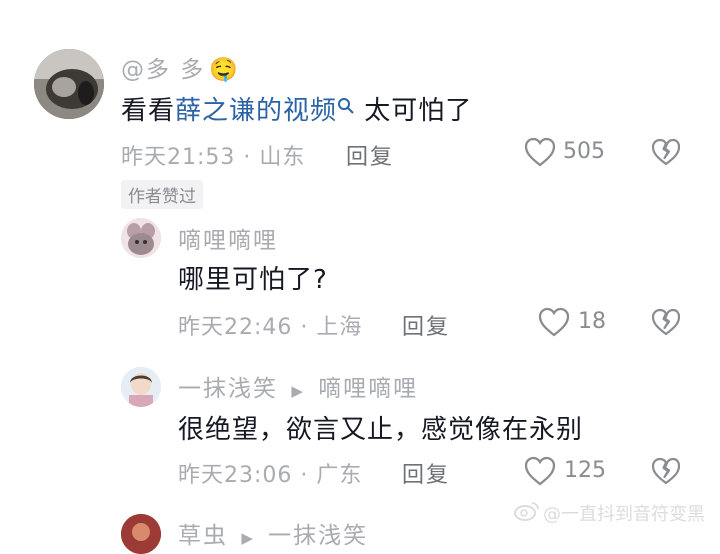  I want to click on reply-text: 哪里可怕了?, so click(253, 280).